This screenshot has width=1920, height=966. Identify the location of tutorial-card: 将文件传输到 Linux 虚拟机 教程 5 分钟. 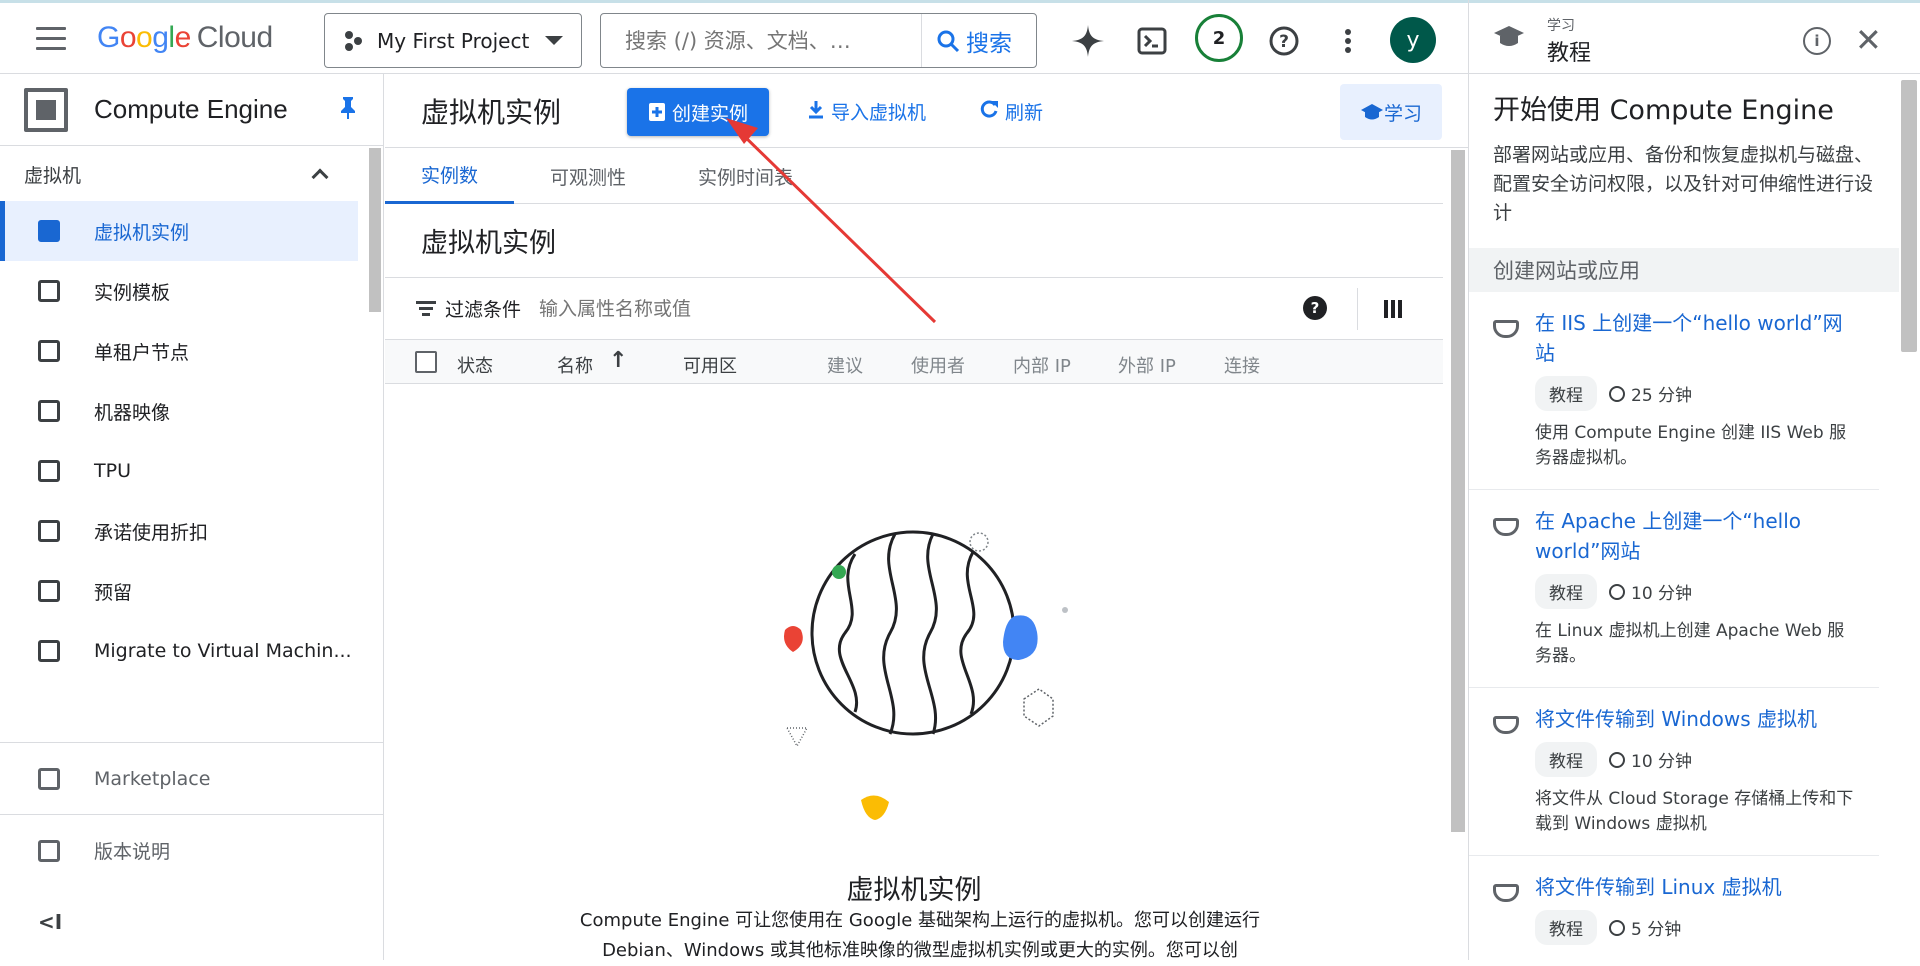
(1674, 909).